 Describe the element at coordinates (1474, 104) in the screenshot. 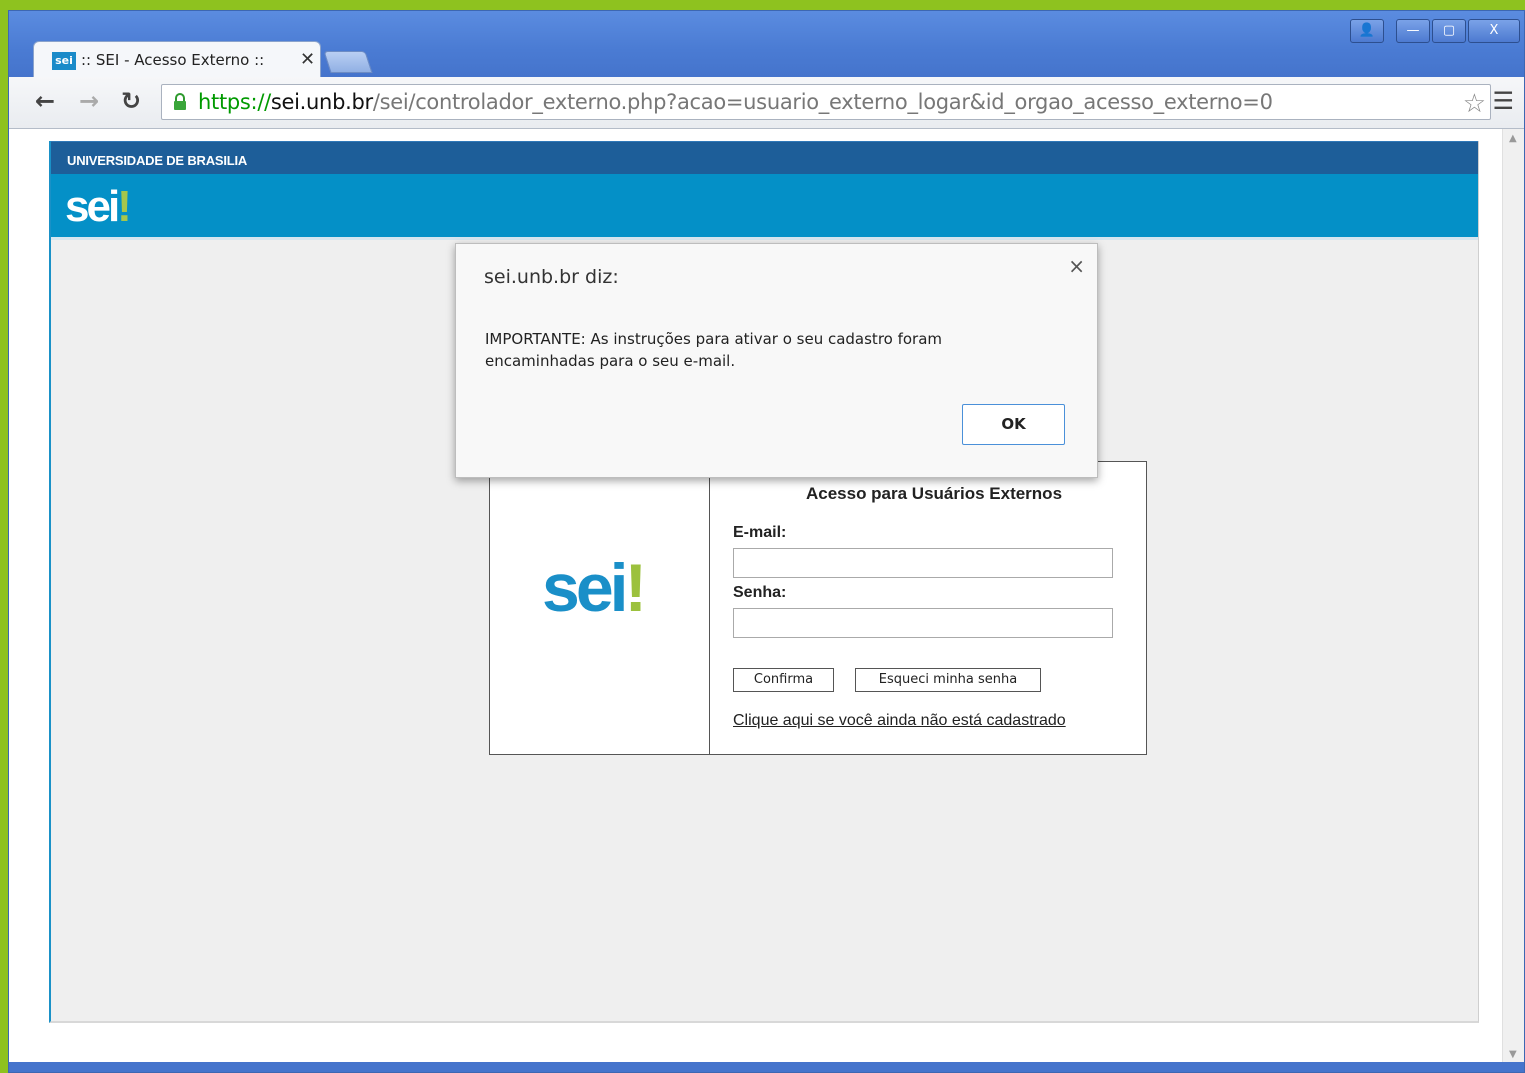

I see `star-icon: ☆` at that location.